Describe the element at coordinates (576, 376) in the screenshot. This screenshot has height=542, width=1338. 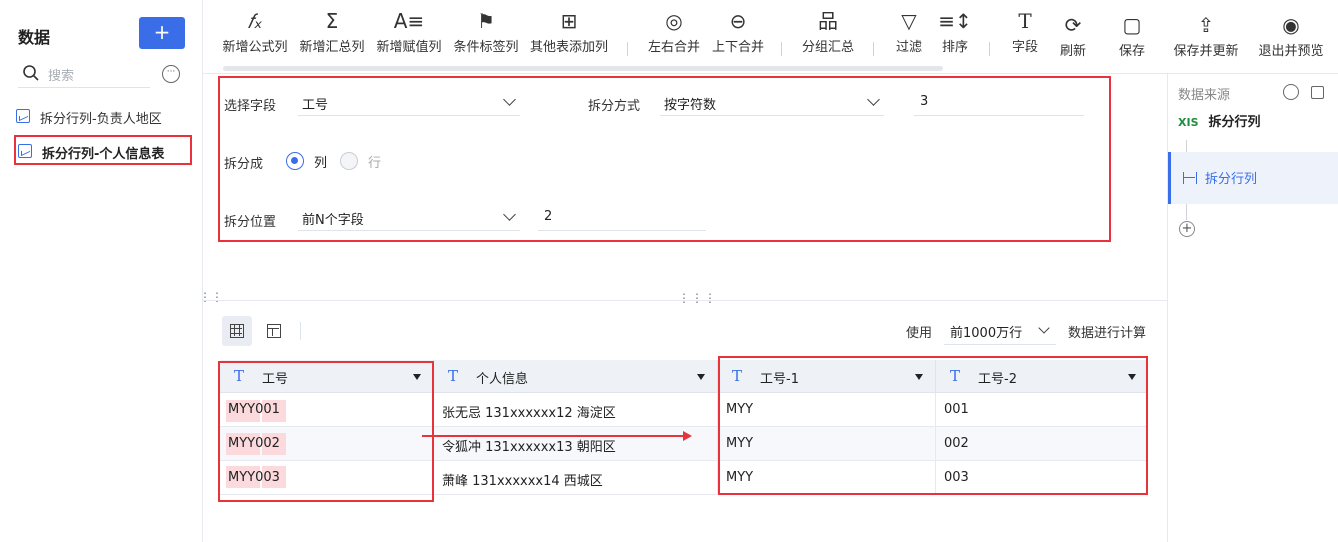
I see `column-header-personal-info: T 个人信息` at that location.